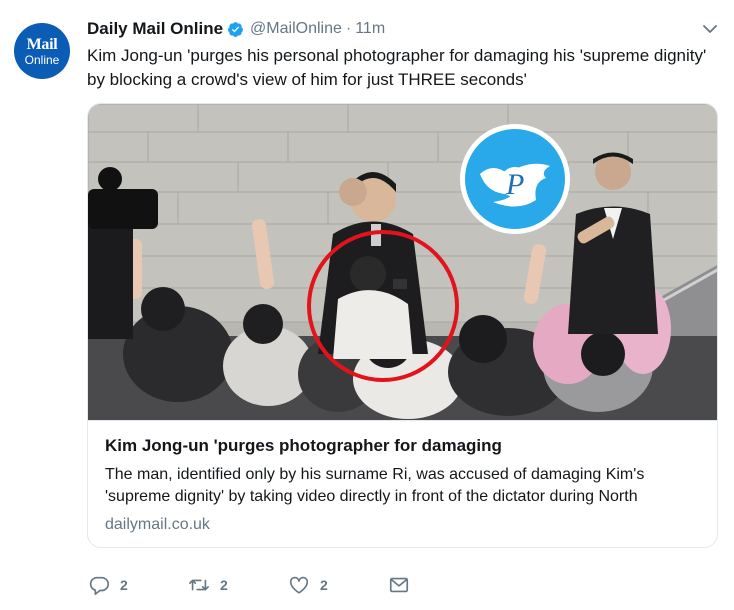  What do you see at coordinates (124, 585) in the screenshot?
I see `reply-count: 2` at bounding box center [124, 585].